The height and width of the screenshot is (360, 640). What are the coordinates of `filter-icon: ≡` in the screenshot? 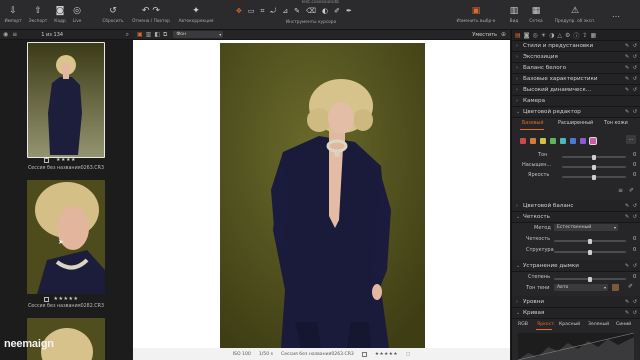 It's located at (14, 34).